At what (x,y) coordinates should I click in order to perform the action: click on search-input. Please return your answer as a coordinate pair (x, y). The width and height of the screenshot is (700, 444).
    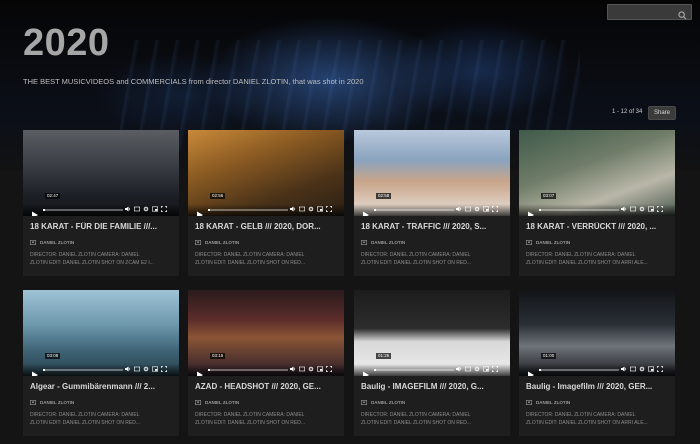
    Looking at the image, I should click on (643, 15).